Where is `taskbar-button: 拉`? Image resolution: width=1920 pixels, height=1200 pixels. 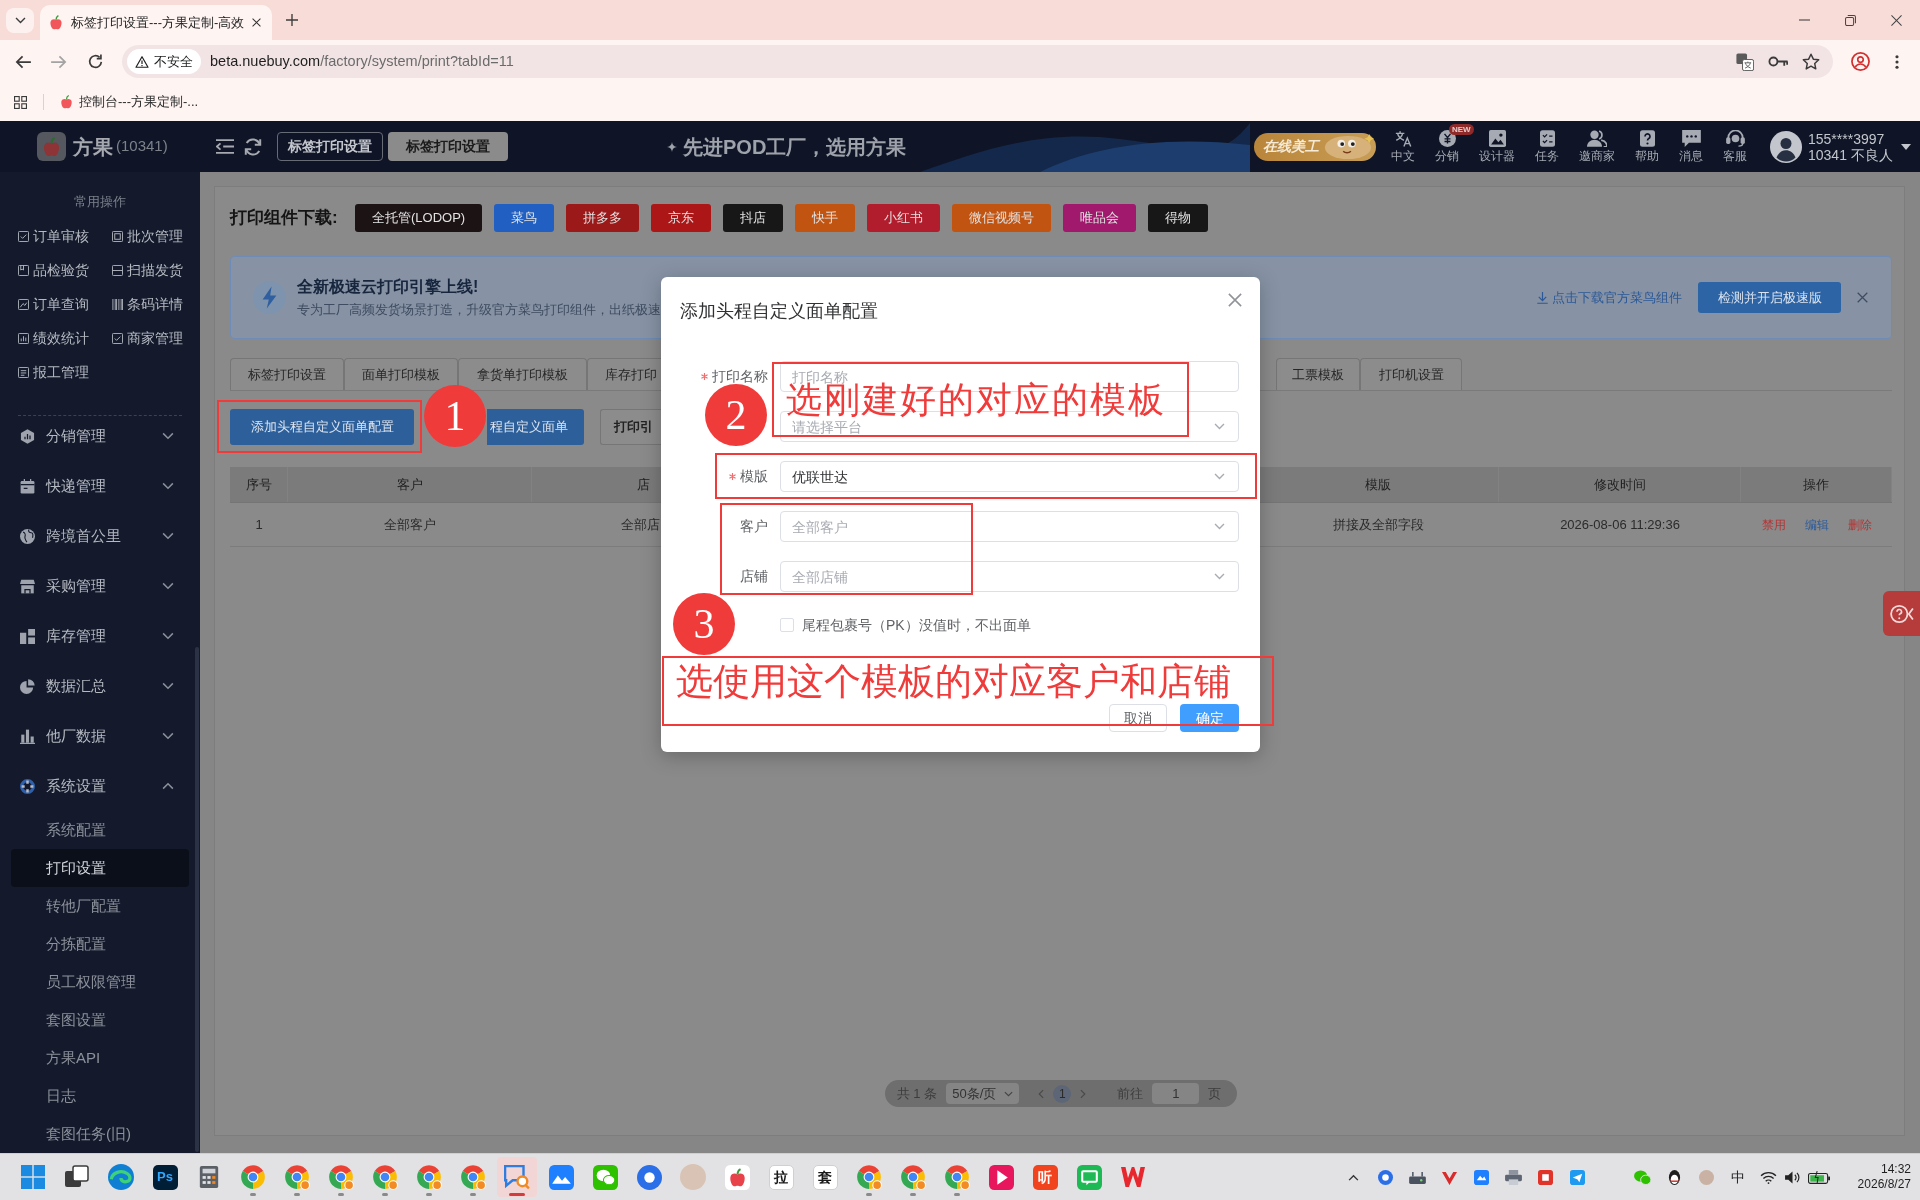
taskbar-button: 拉 is located at coordinates (781, 1177).